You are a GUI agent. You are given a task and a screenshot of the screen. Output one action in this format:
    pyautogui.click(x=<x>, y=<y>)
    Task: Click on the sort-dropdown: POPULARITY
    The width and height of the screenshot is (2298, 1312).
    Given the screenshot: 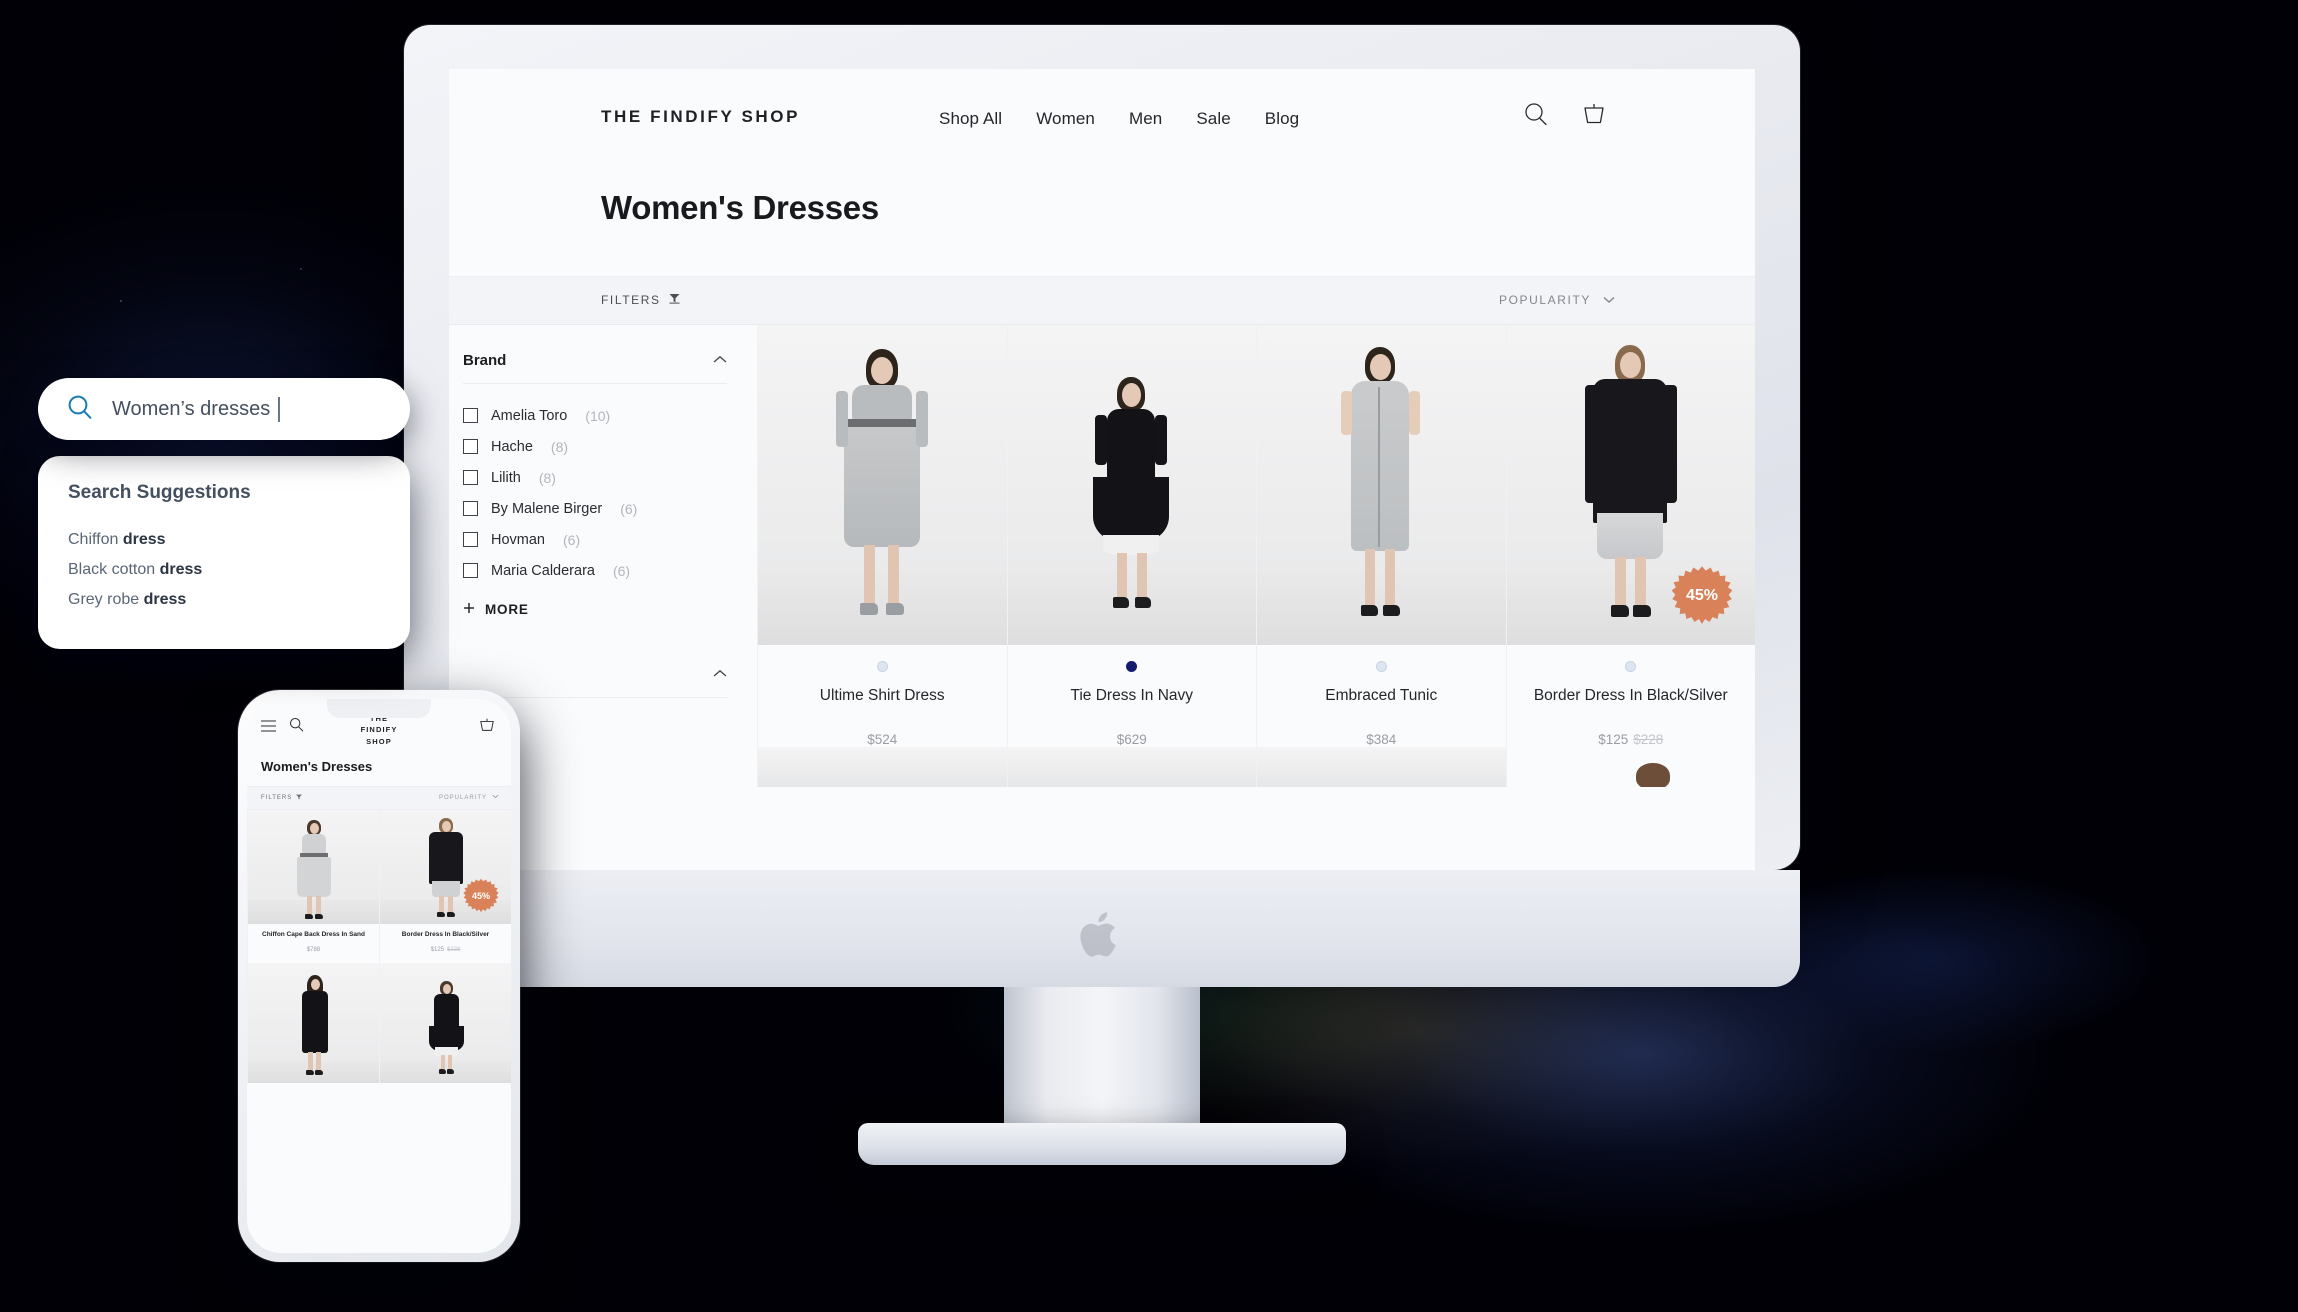 What is the action you would take?
    pyautogui.click(x=1557, y=300)
    